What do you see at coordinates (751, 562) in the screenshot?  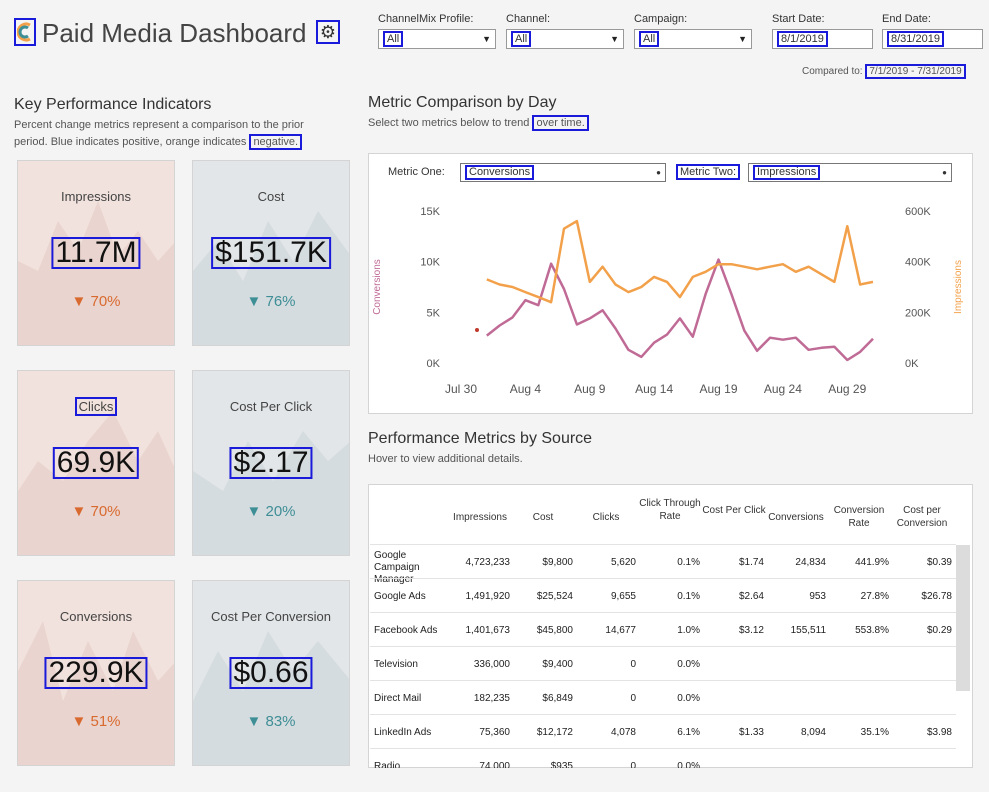 I see `table-cell: $1.74` at bounding box center [751, 562].